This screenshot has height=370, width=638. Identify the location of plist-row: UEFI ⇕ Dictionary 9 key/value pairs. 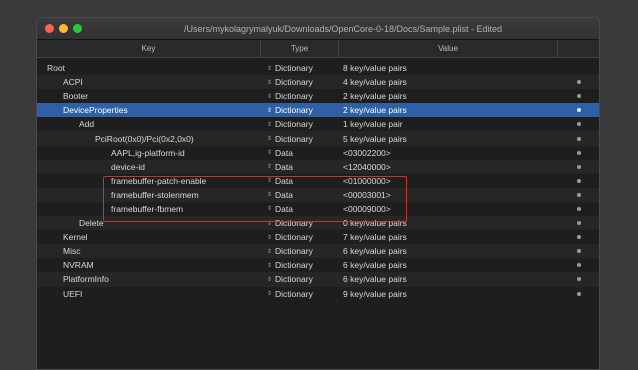
(318, 294).